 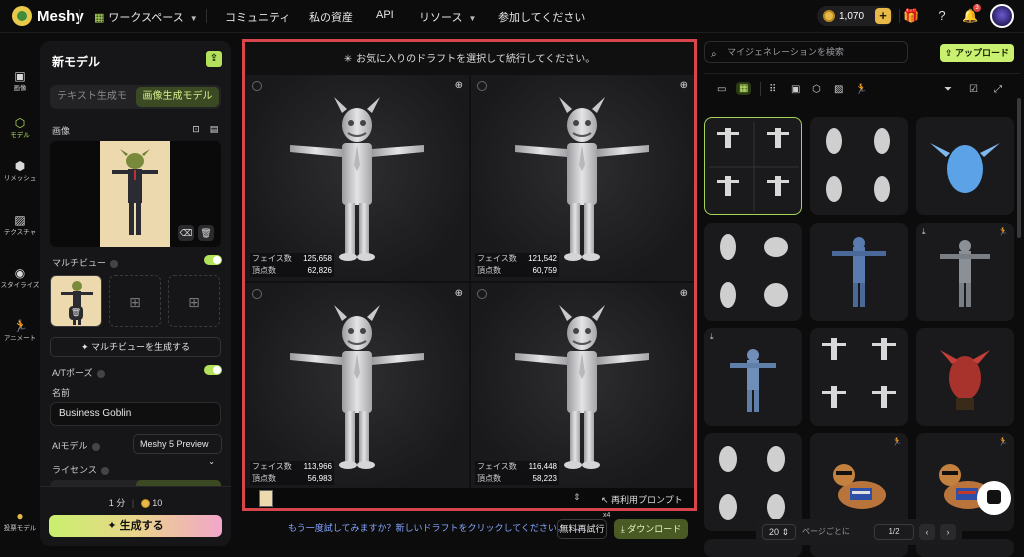 What do you see at coordinates (20, 81) in the screenshot?
I see `rail-item-image: ▣ 画像` at bounding box center [20, 81].